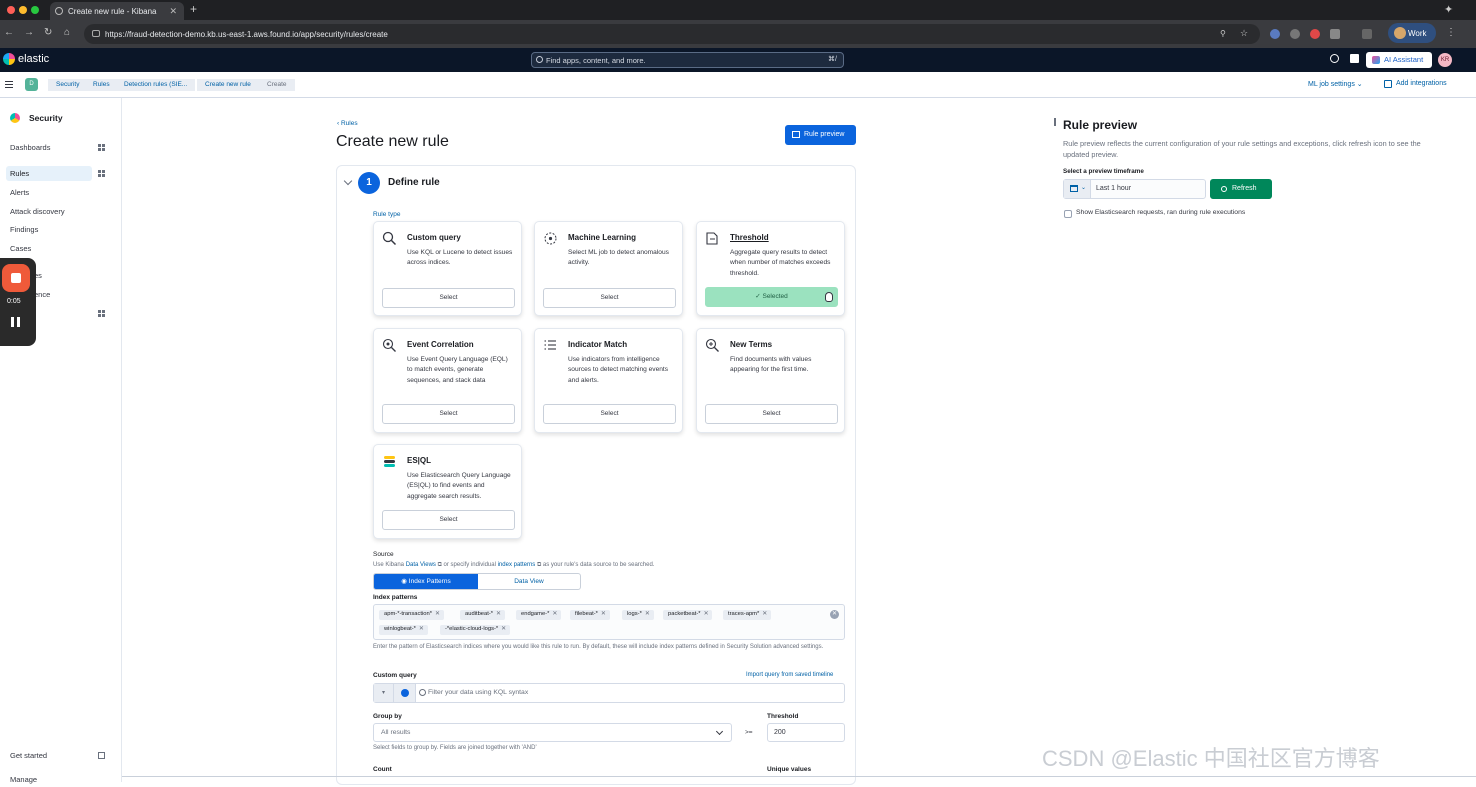  I want to click on menu-toggle-icon, so click(9, 84).